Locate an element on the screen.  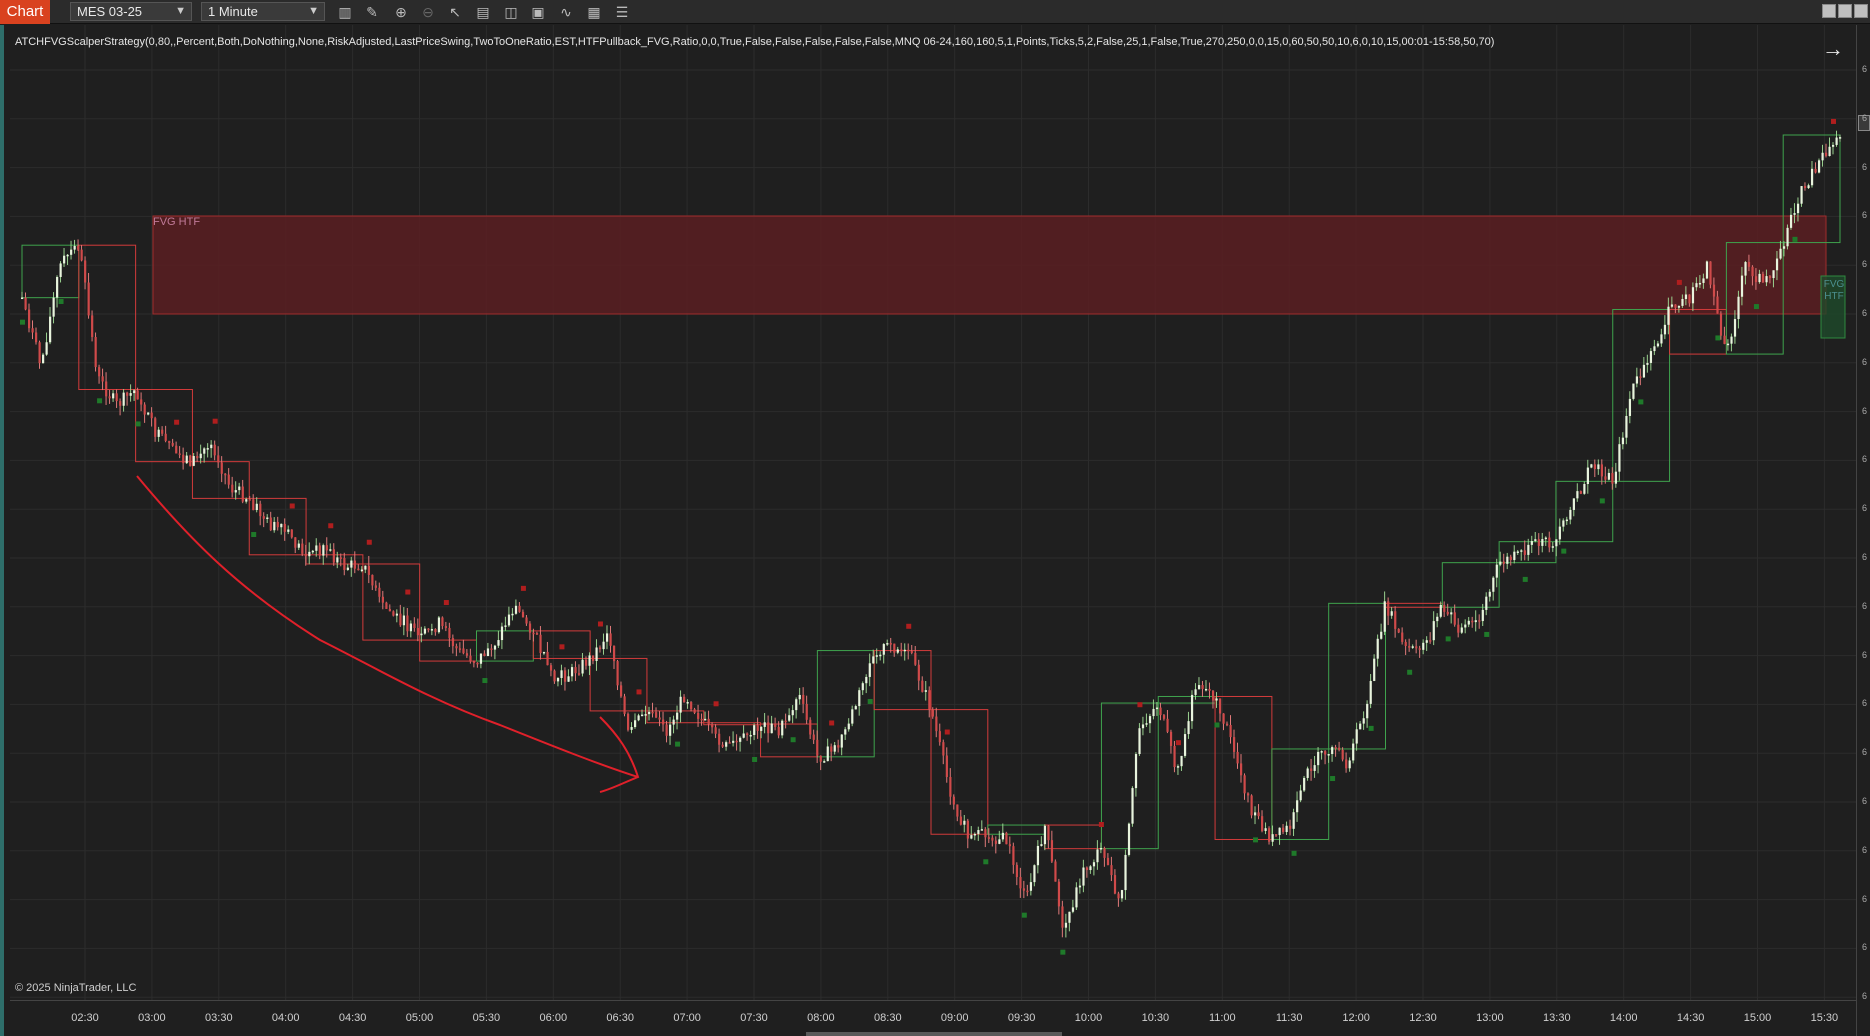
time-axis-line is located at coordinates (933, 1000).